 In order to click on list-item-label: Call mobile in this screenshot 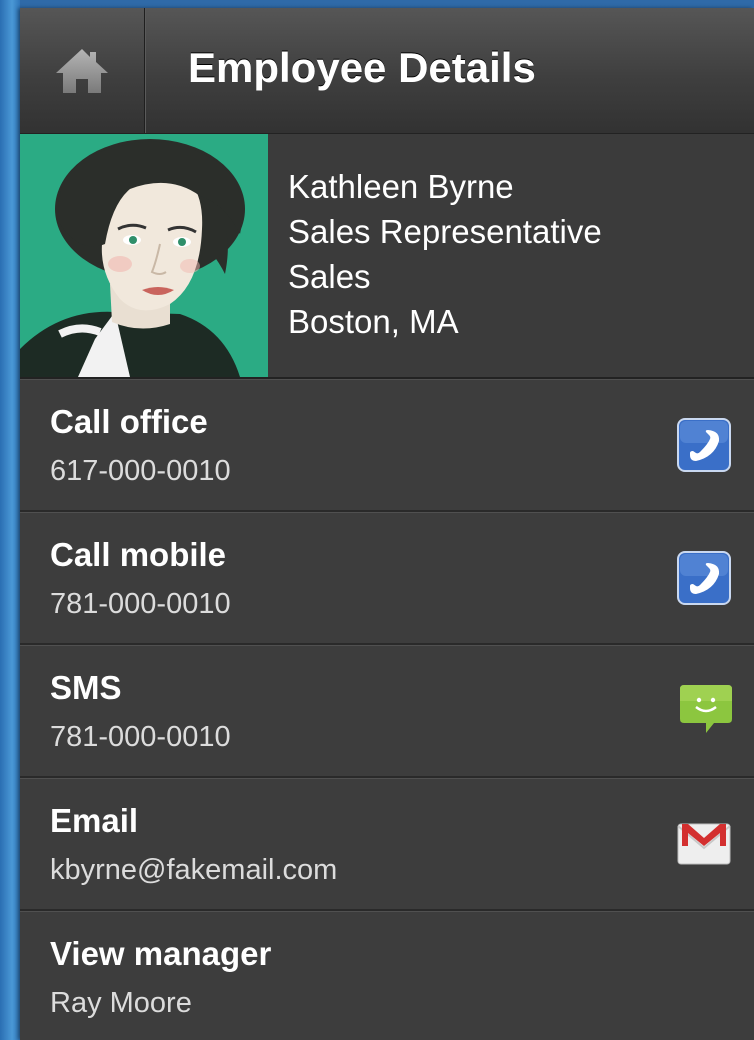, I will do `click(138, 554)`.